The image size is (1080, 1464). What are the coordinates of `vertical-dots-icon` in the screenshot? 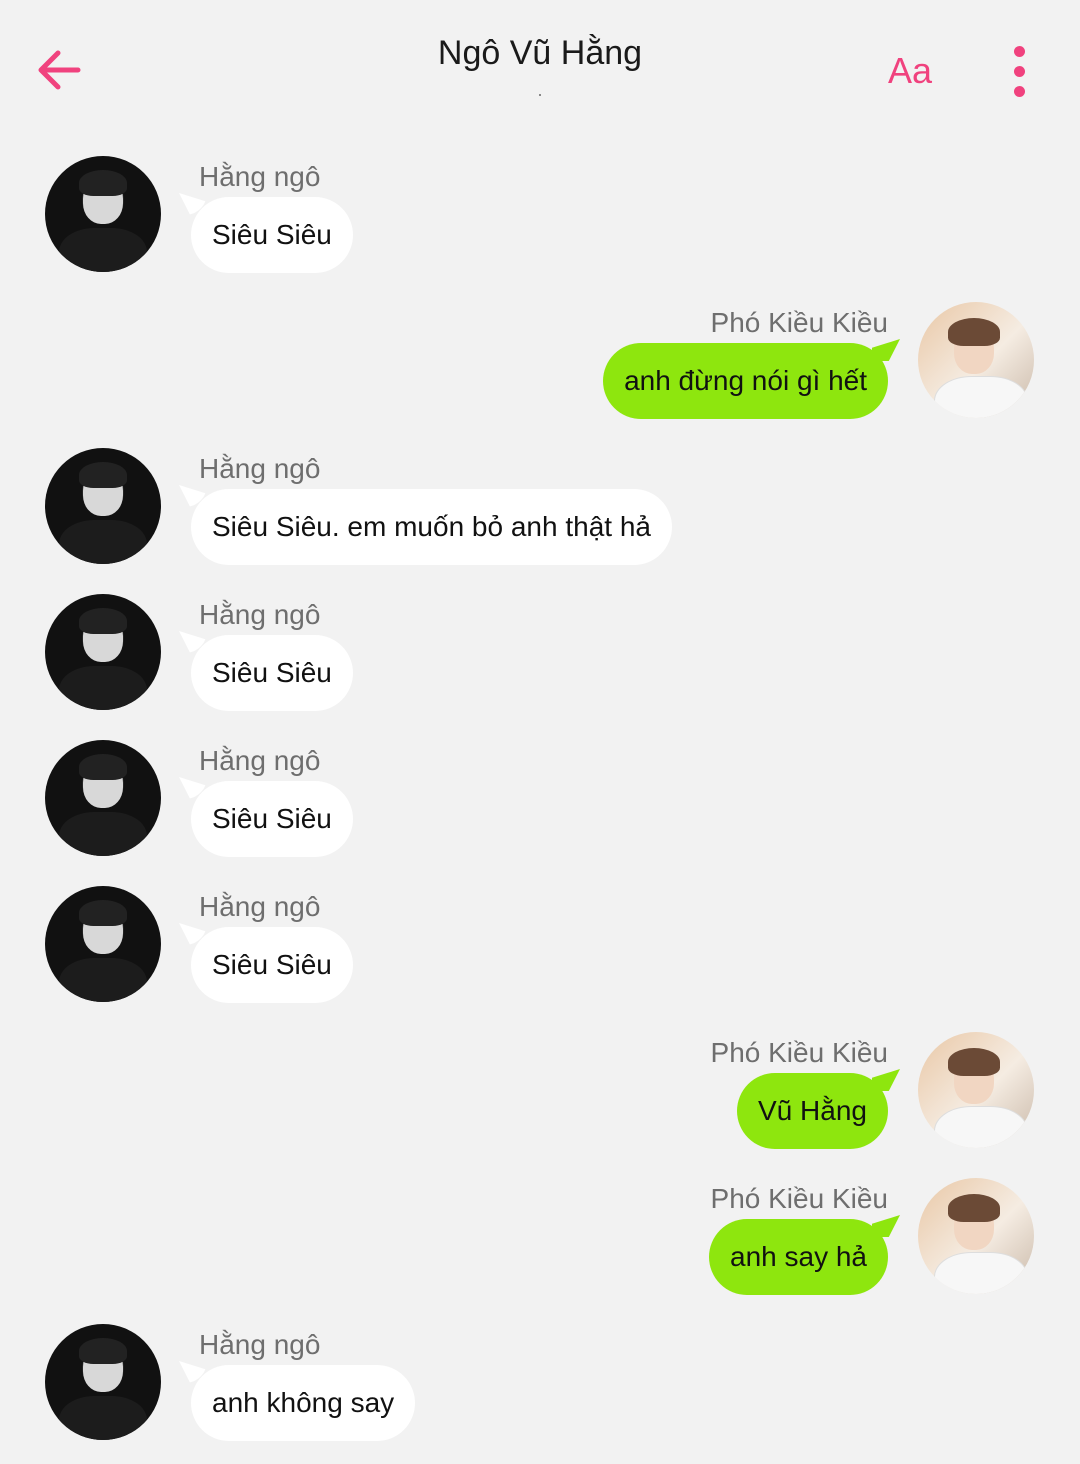 It's located at (1019, 71).